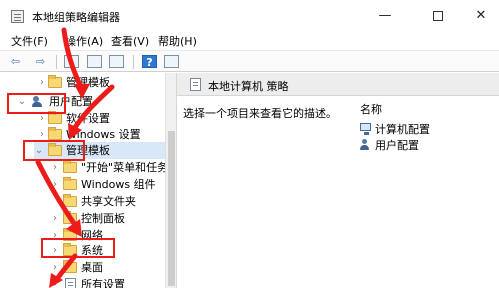 This screenshot has width=499, height=288. I want to click on help-icon: ?, so click(149, 62).